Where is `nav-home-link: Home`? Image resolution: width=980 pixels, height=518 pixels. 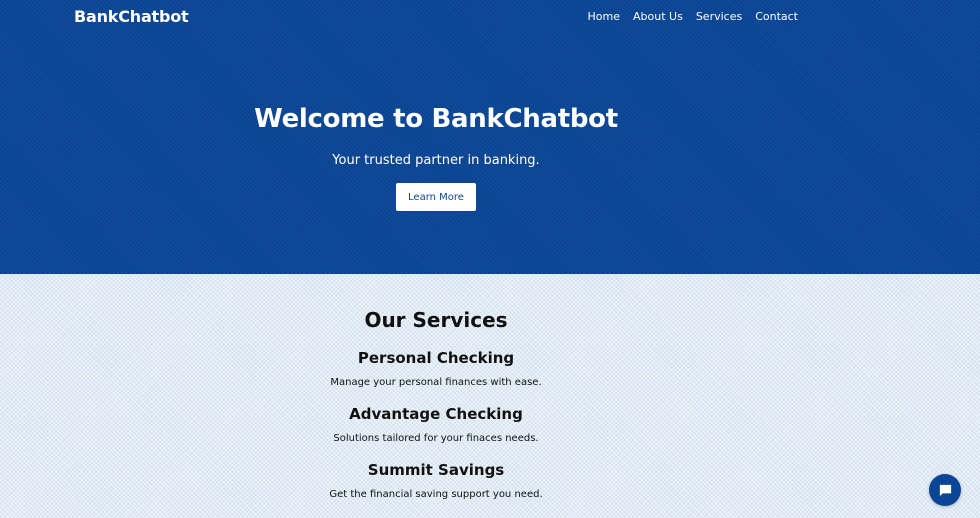
nav-home-link: Home is located at coordinates (604, 16).